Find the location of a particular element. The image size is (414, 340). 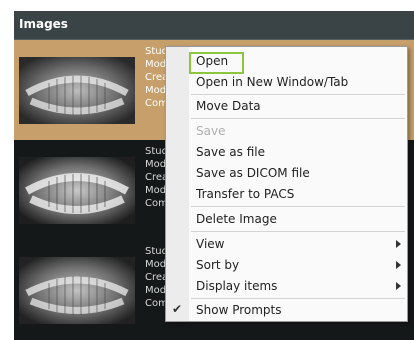

menu-item-label: Move Data is located at coordinates (228, 106).